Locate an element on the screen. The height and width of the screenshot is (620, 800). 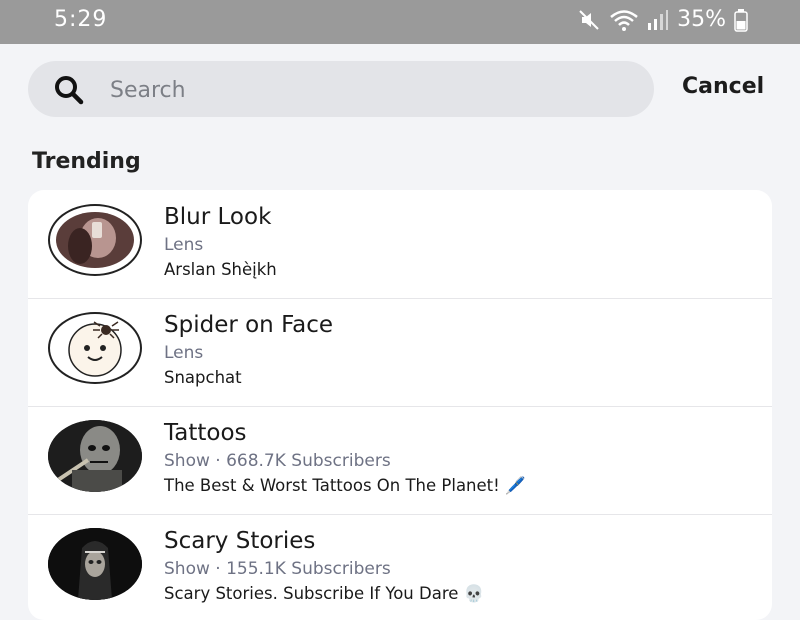
battery-icon is located at coordinates (741, 20).